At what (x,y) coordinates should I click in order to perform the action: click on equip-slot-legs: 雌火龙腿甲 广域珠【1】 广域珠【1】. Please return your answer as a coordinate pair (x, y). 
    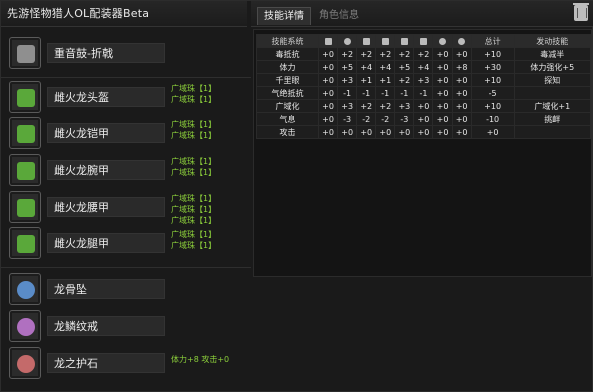
    Looking at the image, I should click on (127, 244).